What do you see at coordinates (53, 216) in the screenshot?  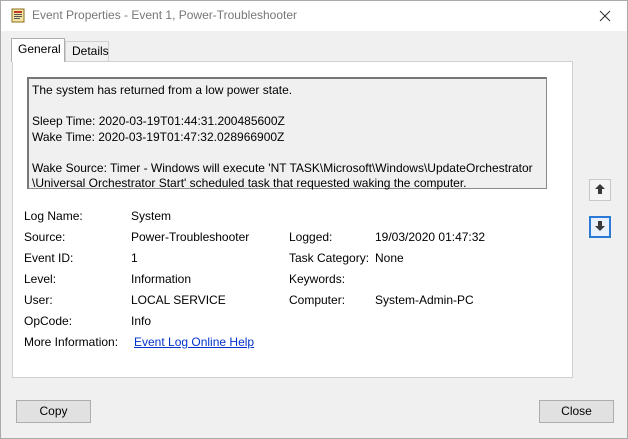 I see `log-name-label: Log Name:` at bounding box center [53, 216].